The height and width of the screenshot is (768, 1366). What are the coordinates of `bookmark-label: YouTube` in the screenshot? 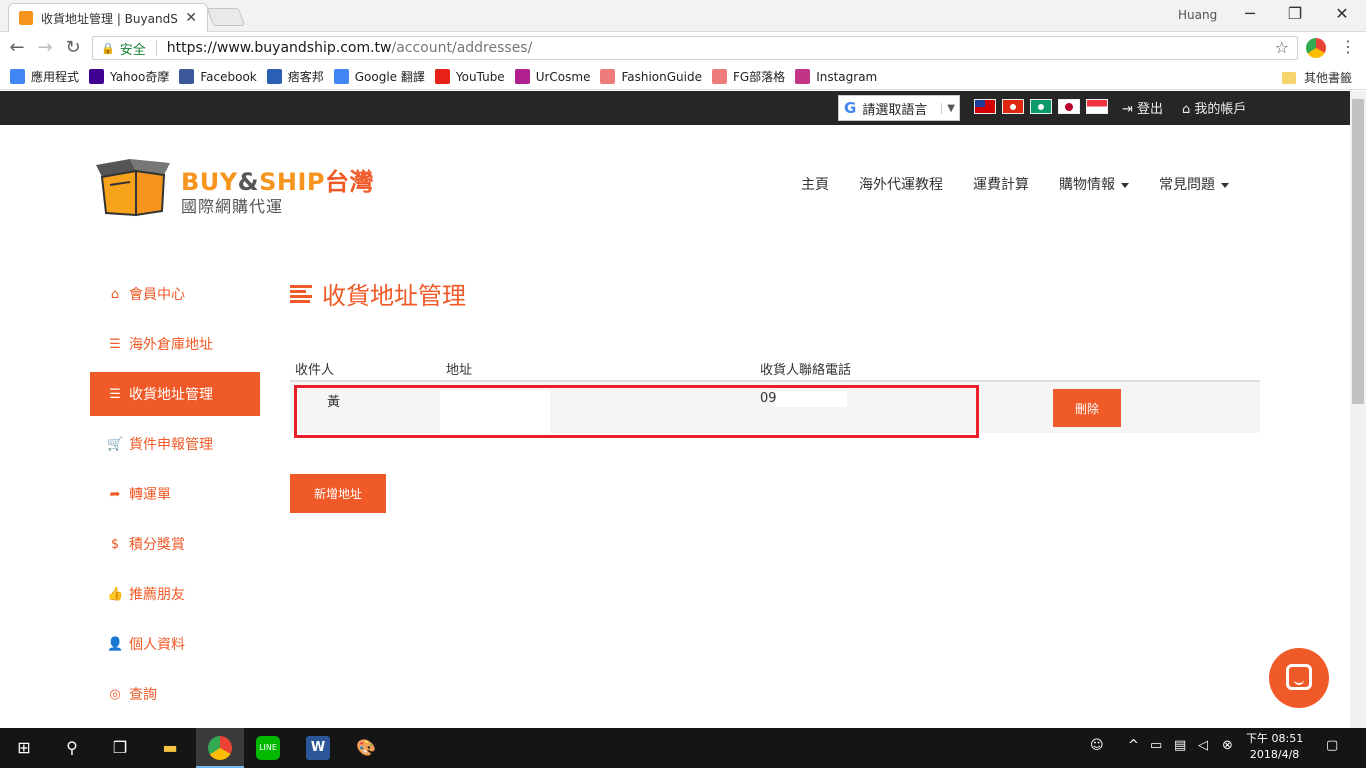 It's located at (480, 76).